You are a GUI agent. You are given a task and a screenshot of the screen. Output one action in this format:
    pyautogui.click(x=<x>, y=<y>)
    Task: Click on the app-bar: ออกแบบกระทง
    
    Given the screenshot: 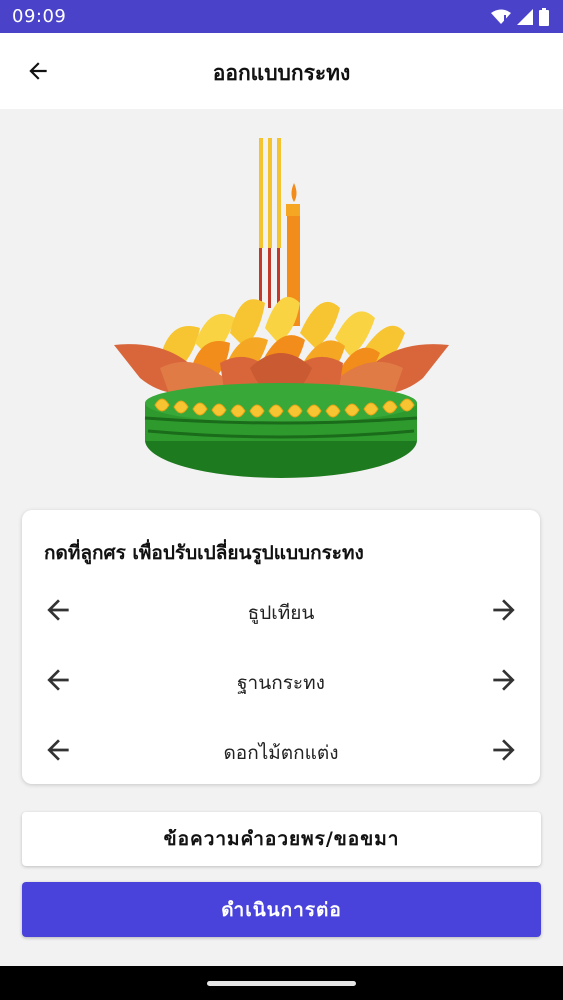 What is the action you would take?
    pyautogui.click(x=281, y=71)
    